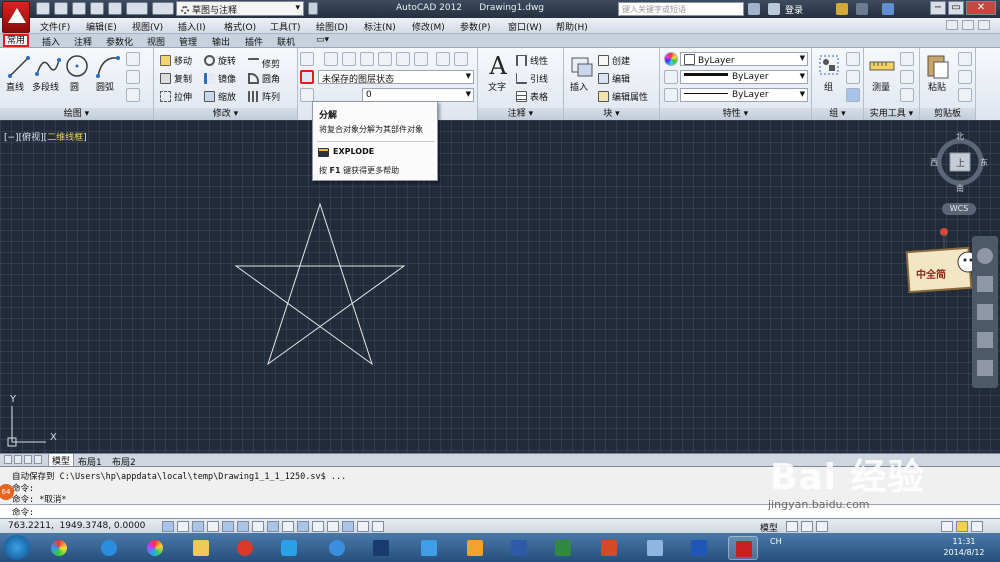 This screenshot has height=562, width=1000. I want to click on last-layout-button, so click(38, 459).